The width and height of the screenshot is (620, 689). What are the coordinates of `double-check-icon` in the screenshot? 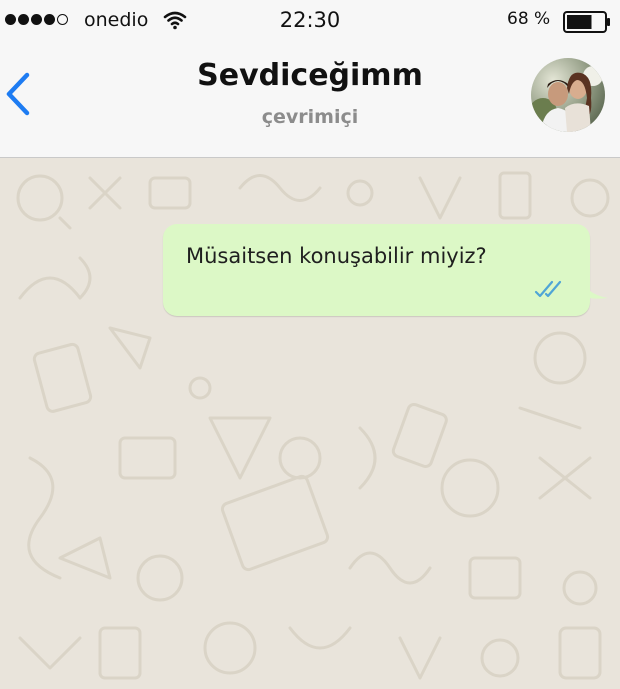 It's located at (548, 289).